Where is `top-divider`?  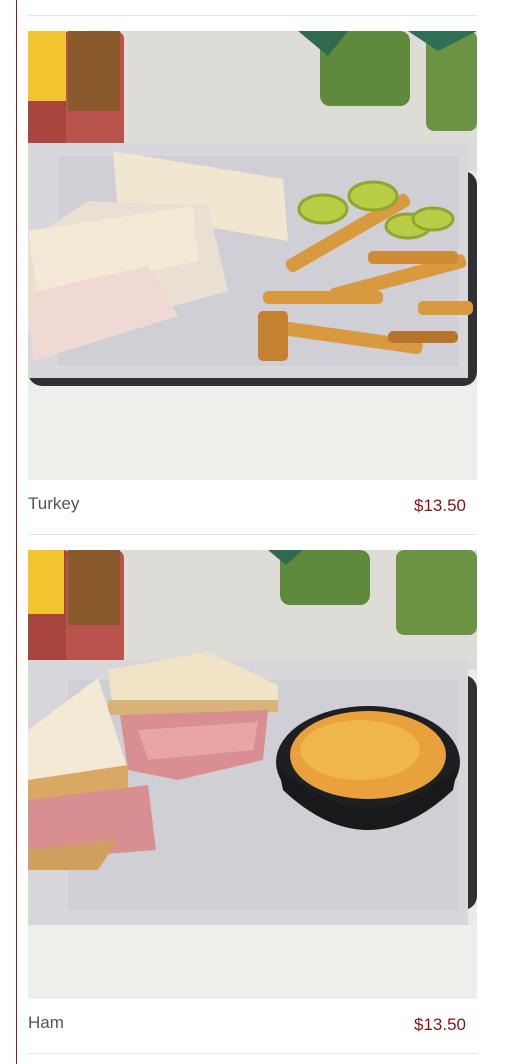 top-divider is located at coordinates (252, 15).